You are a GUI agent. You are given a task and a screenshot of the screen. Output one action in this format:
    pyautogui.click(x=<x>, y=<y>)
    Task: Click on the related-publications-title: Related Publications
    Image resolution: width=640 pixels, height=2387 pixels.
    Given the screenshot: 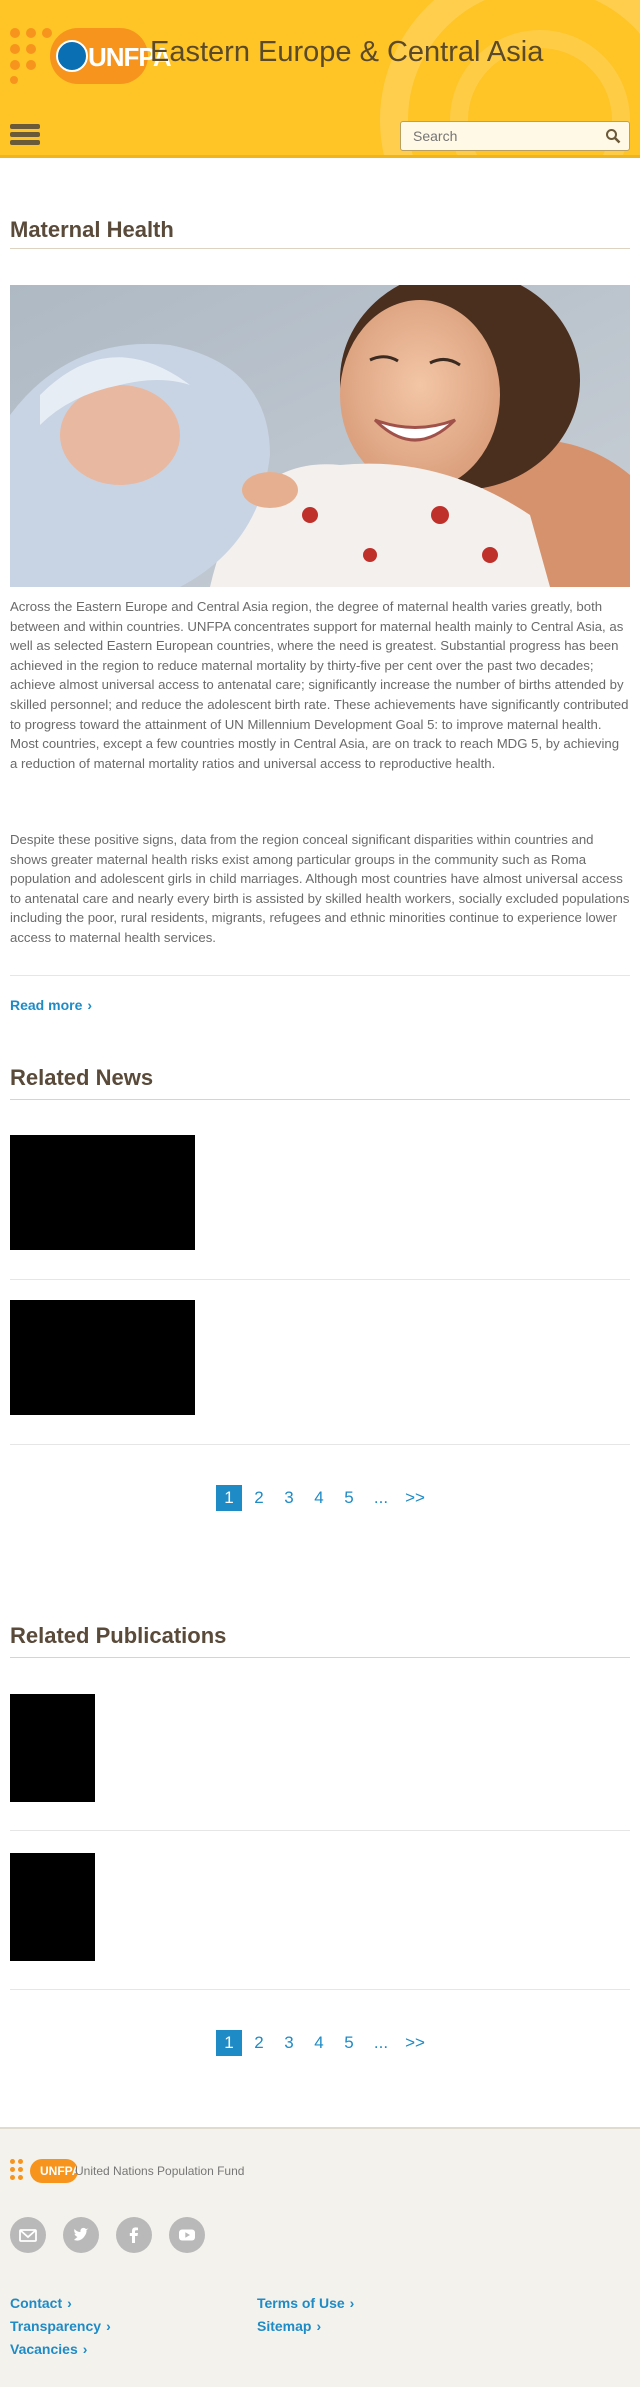 What is the action you would take?
    pyautogui.click(x=118, y=1635)
    